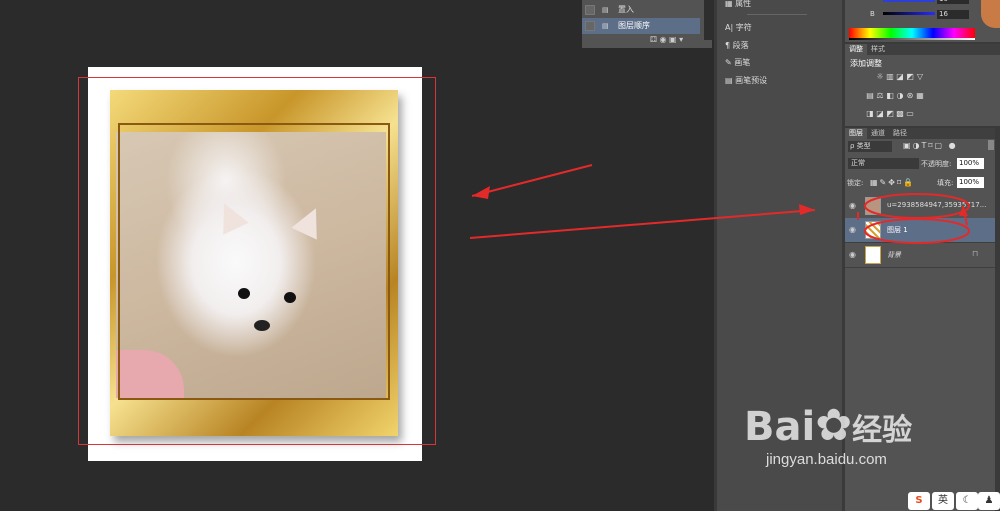 This screenshot has width=1000, height=511. What do you see at coordinates (780, 427) in the screenshot?
I see `brand-text: Bai` at bounding box center [780, 427].